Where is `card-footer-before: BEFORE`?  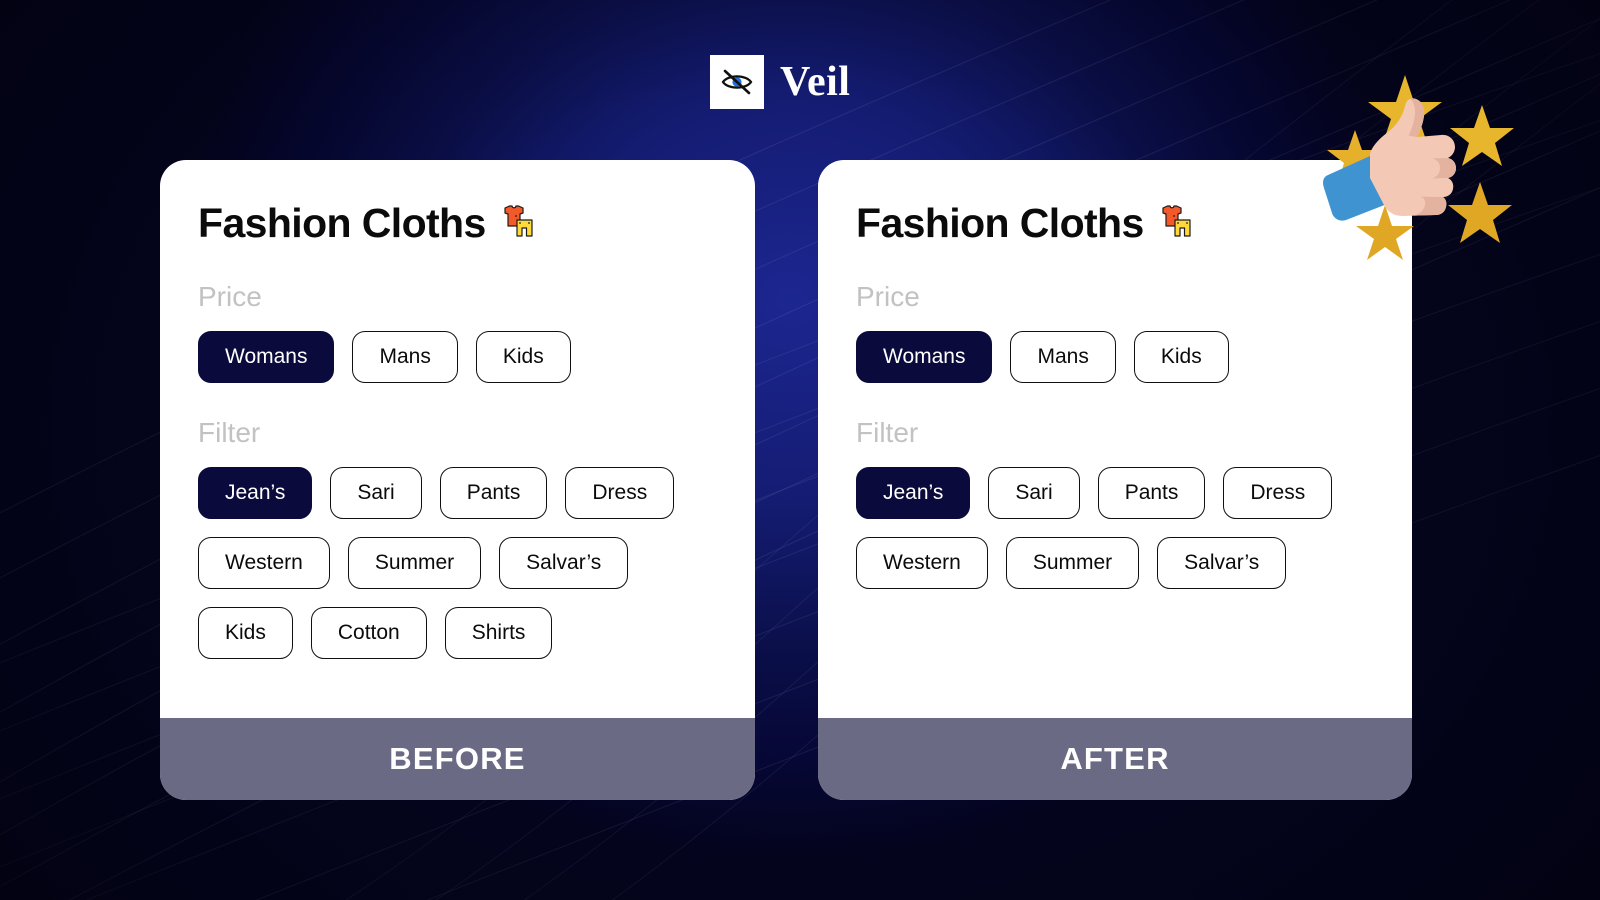
card-footer-before: BEFORE is located at coordinates (457, 759).